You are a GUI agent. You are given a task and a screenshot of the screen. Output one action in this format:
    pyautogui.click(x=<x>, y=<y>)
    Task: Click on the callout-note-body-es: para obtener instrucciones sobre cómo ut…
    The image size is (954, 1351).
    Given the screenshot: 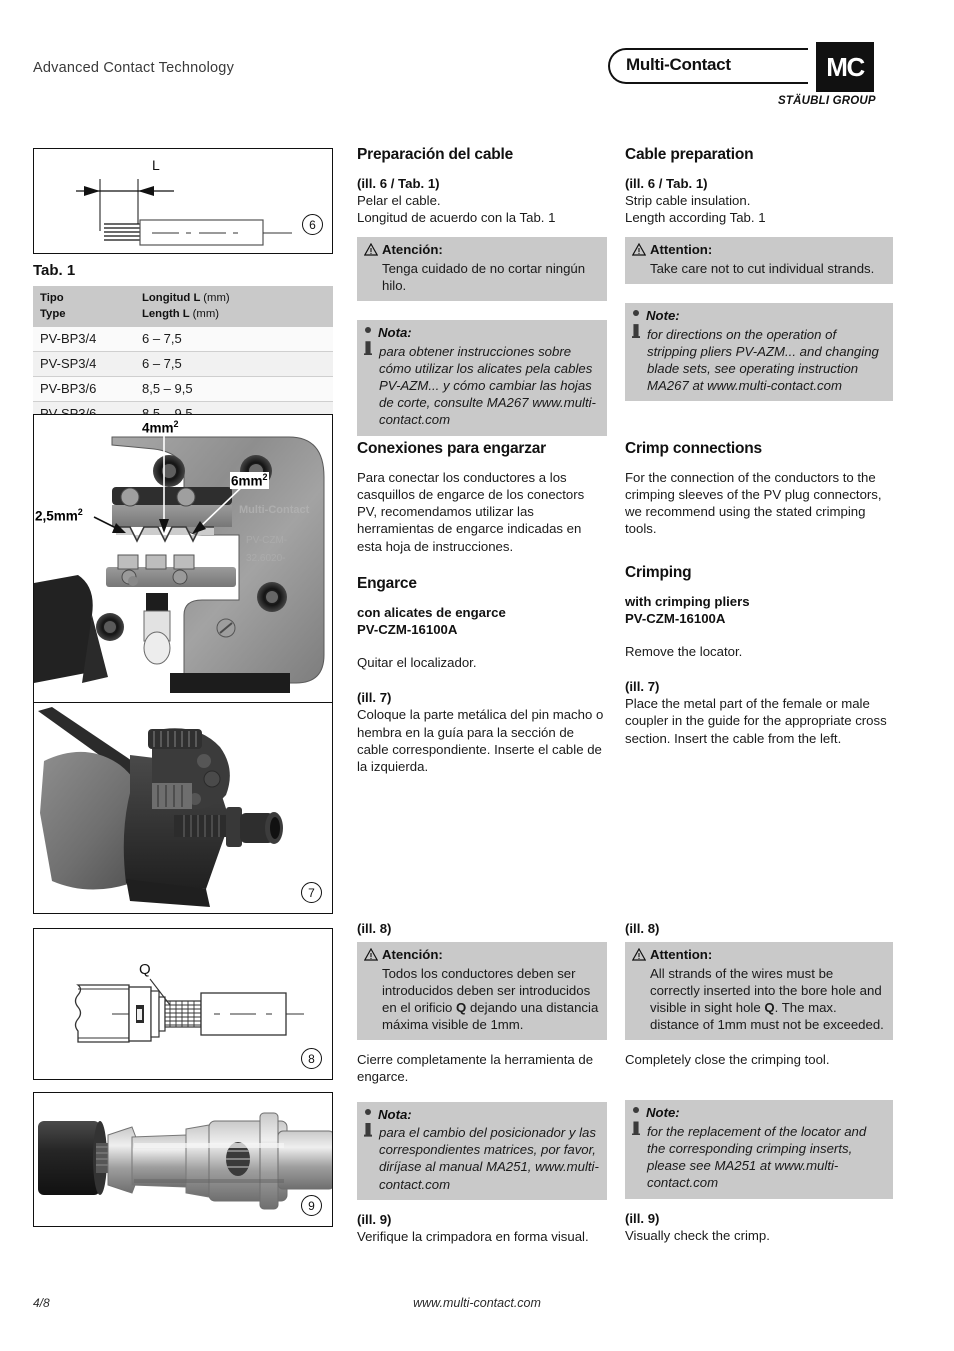 What is the action you would take?
    pyautogui.click(x=487, y=385)
    